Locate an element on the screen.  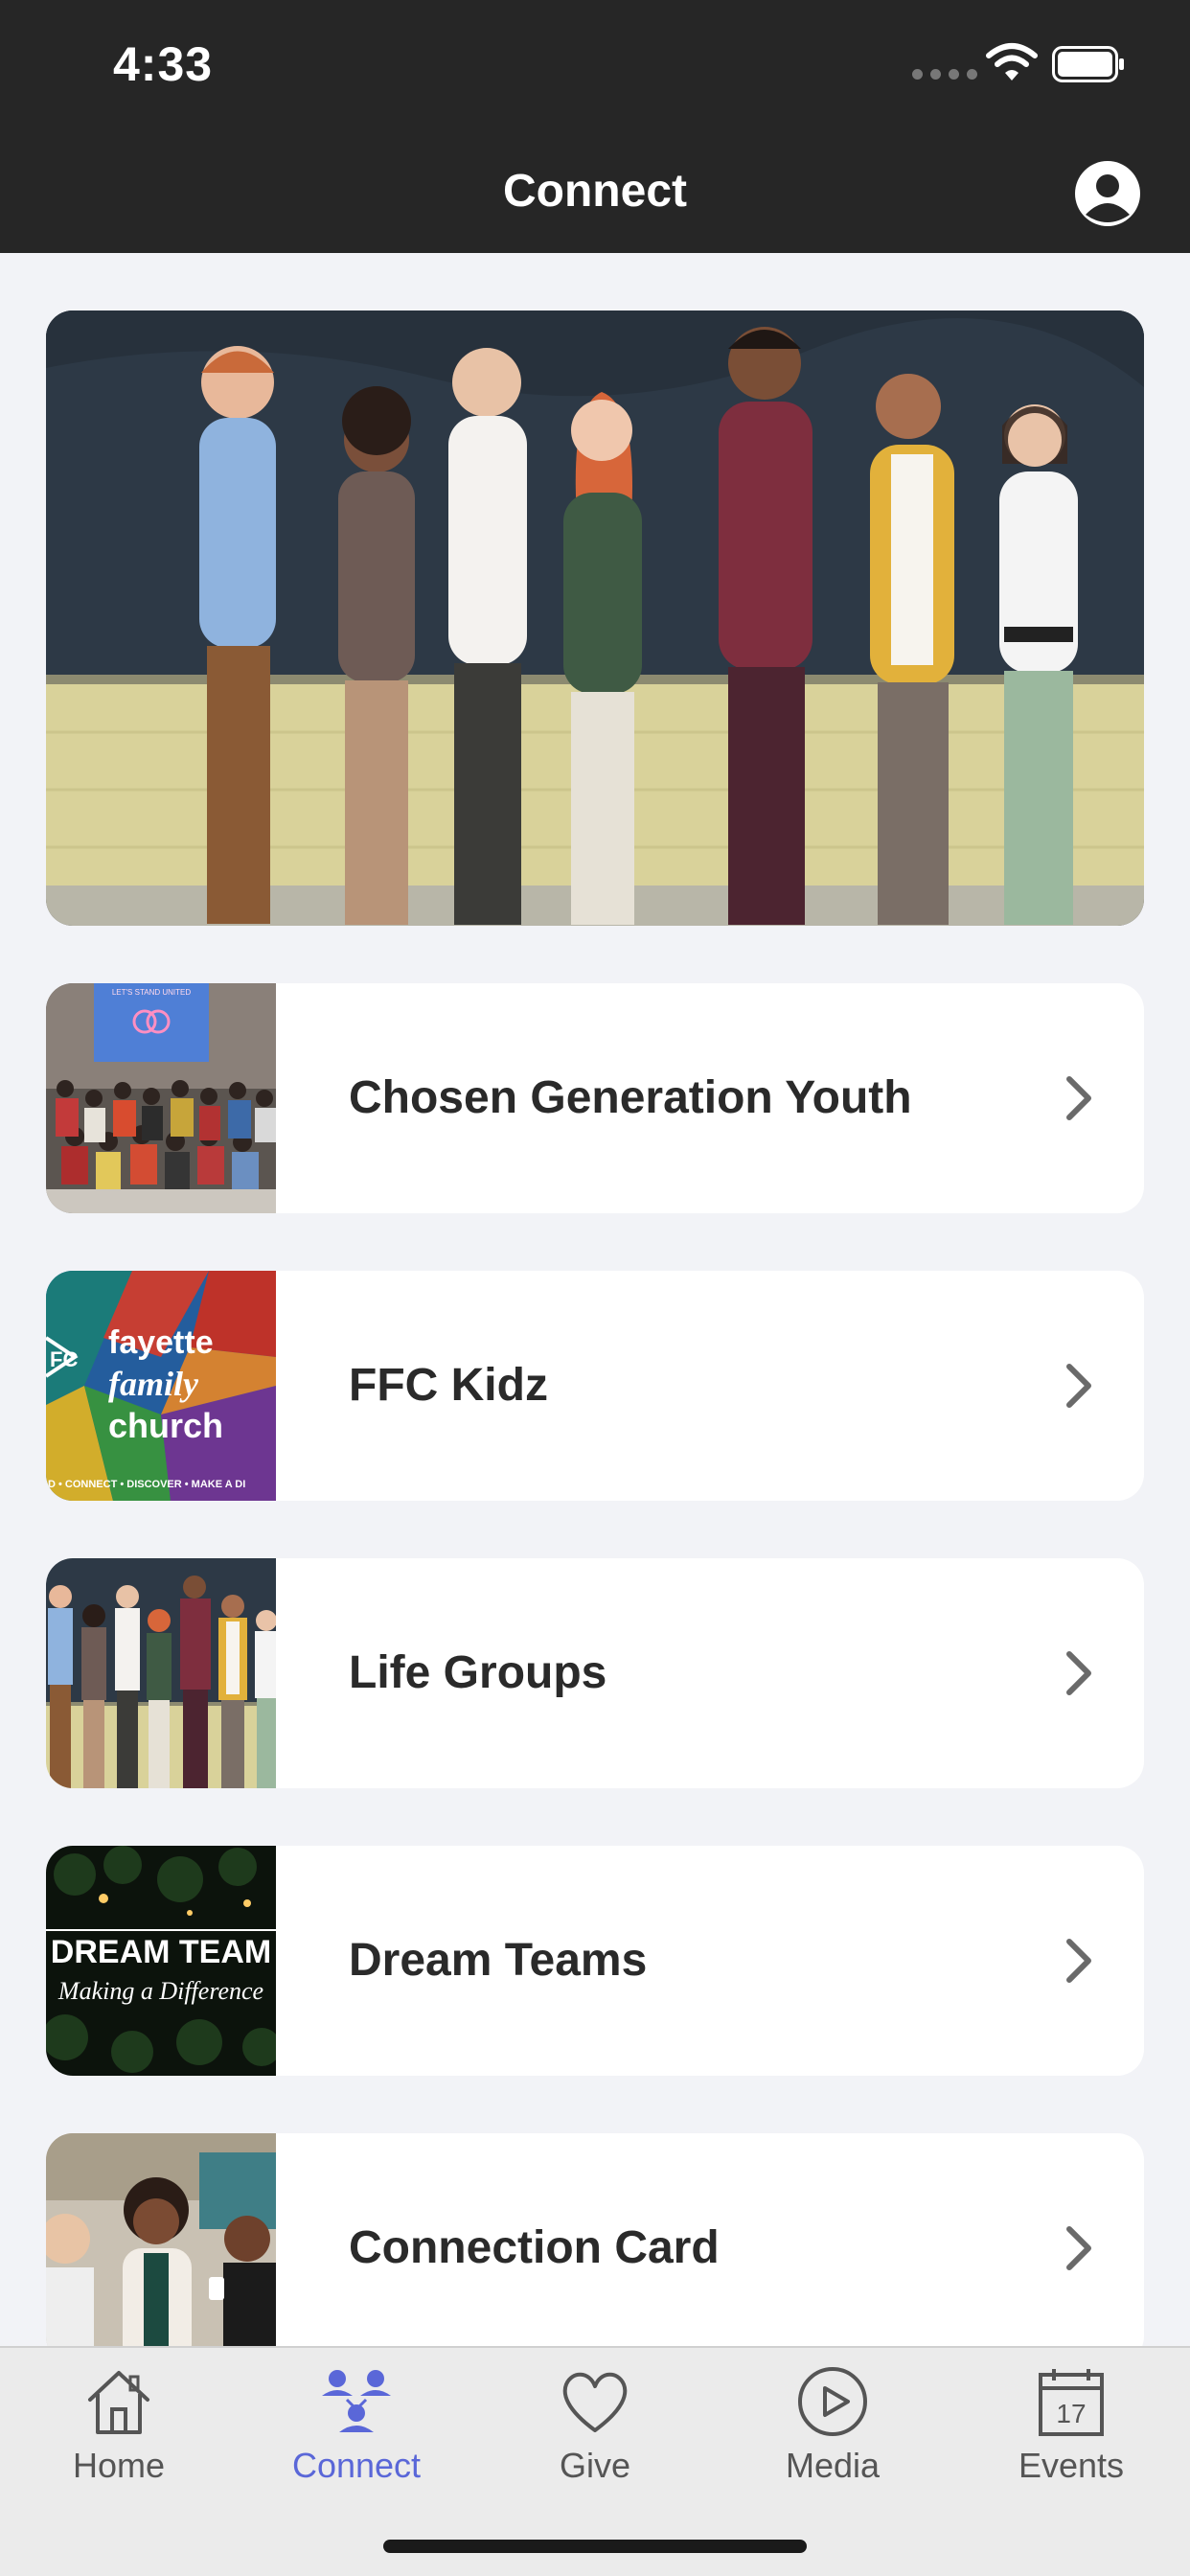
play-icon is located at coordinates (833, 2401).